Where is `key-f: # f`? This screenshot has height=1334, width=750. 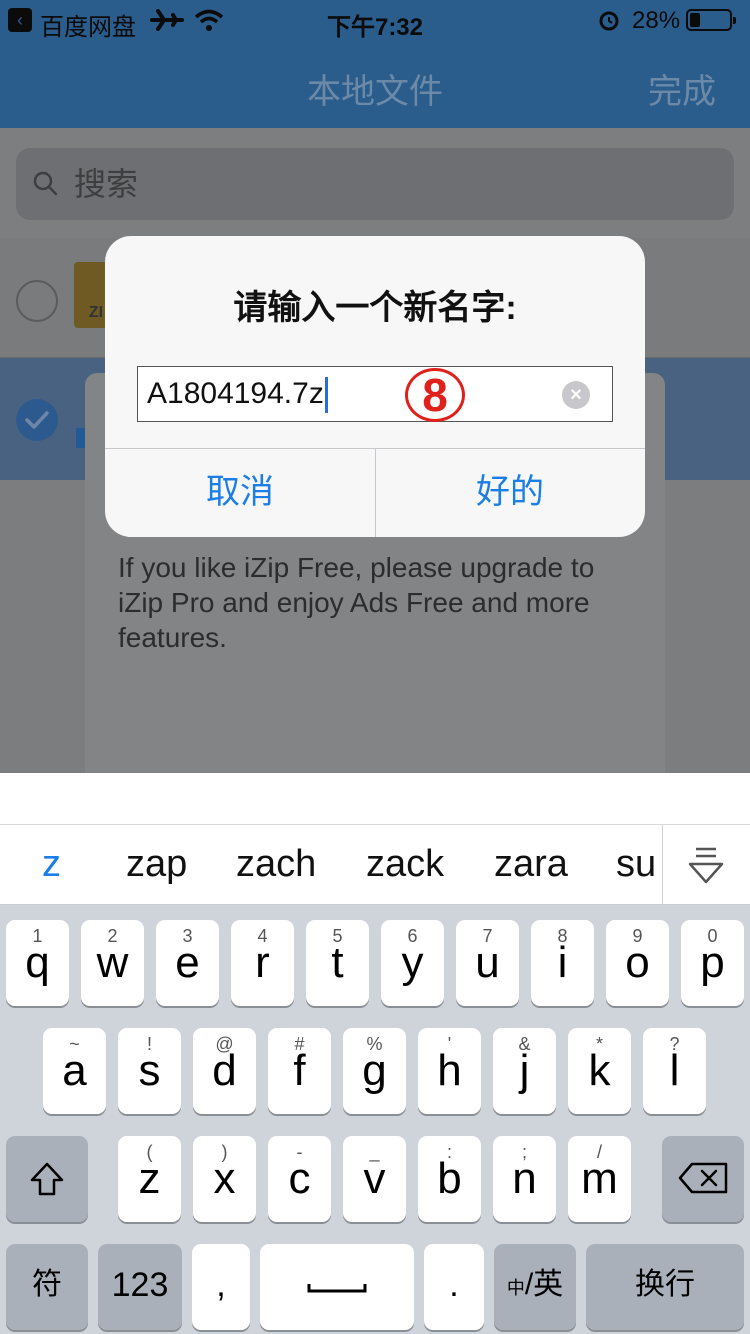
key-f: # f is located at coordinates (299, 1071).